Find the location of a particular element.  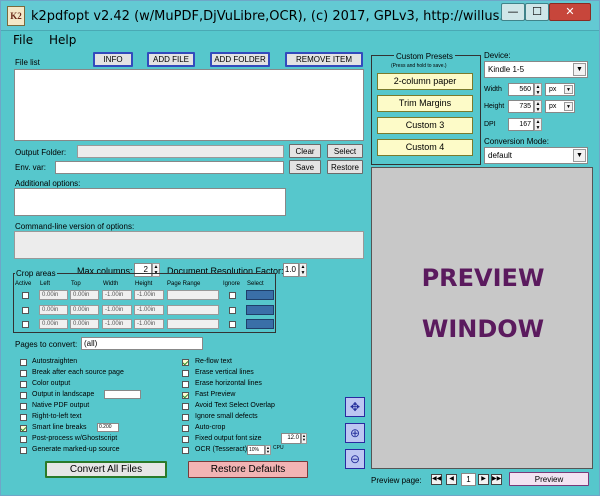

doc-resolution-input: 1.0 is located at coordinates (291, 270).